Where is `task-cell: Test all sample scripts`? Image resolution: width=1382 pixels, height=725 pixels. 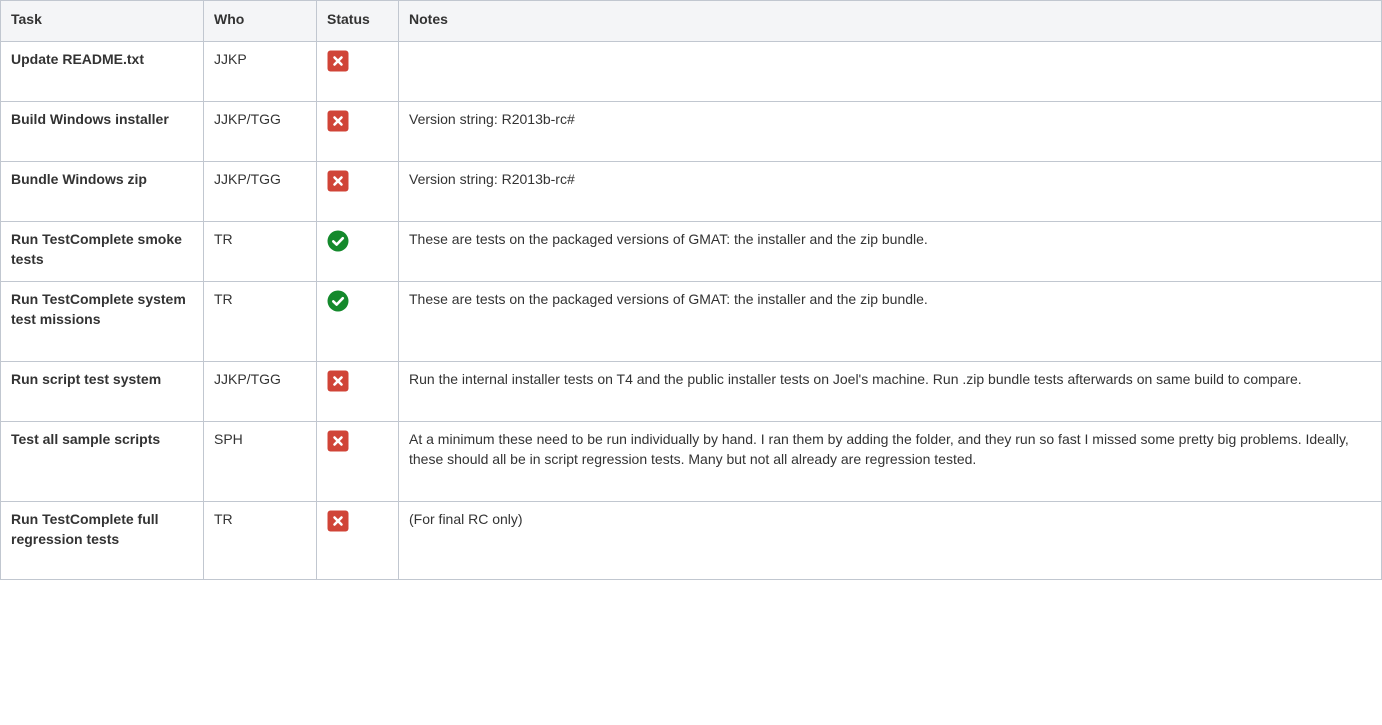
task-cell: Test all sample scripts is located at coordinates (102, 461).